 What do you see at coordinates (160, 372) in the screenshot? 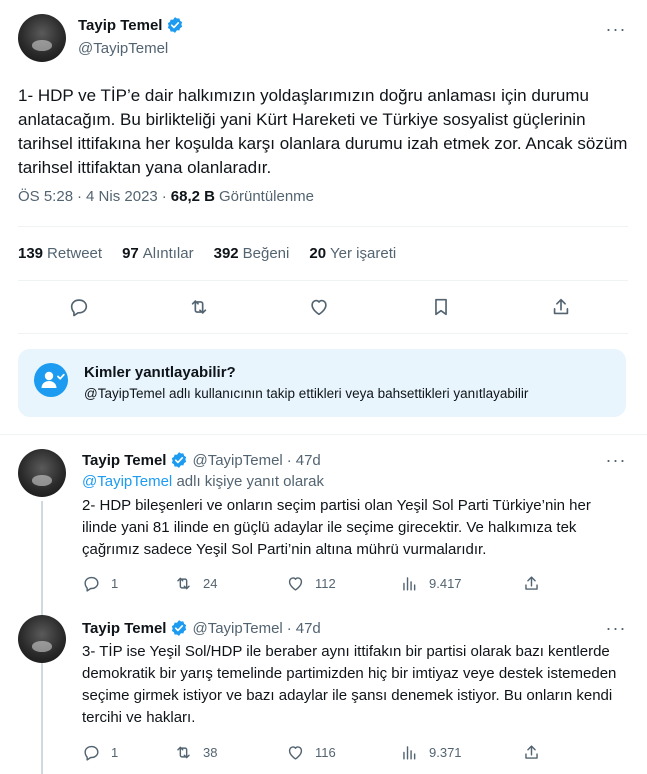
I see `reply-restriction-title: Kimler yanıtlayabilir?` at bounding box center [160, 372].